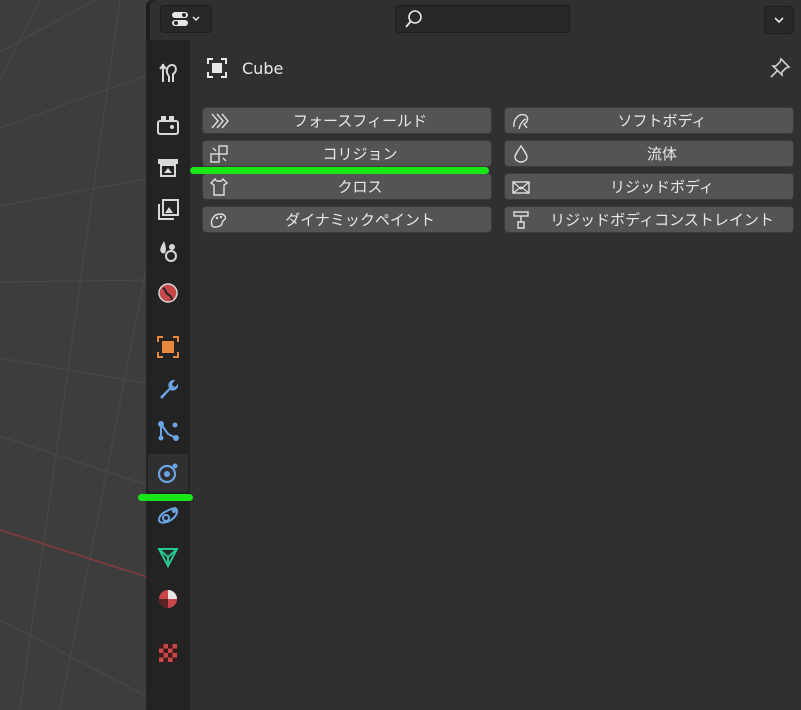 The image size is (801, 710). What do you see at coordinates (220, 121) in the screenshot?
I see `force-field-icon` at bounding box center [220, 121].